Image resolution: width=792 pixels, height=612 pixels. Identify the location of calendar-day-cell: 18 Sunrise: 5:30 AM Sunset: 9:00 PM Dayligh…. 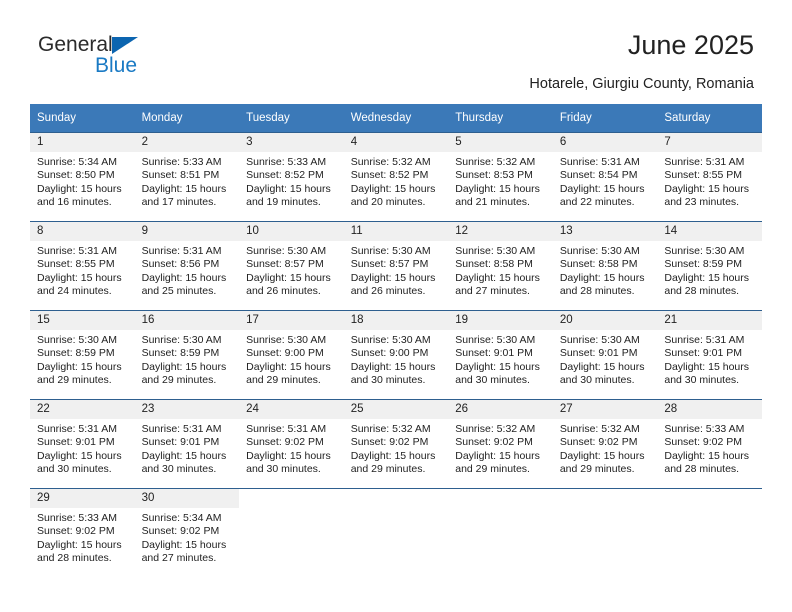
(396, 355).